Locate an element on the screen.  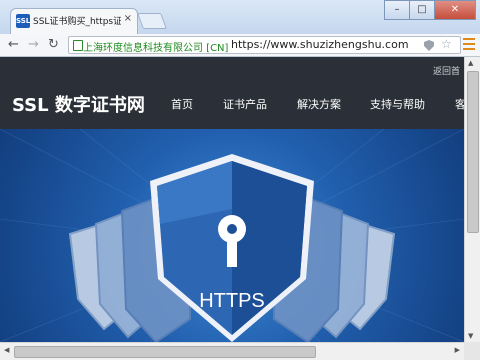
horizontal-scrollbar: ◀ ▶ is located at coordinates (232, 351).